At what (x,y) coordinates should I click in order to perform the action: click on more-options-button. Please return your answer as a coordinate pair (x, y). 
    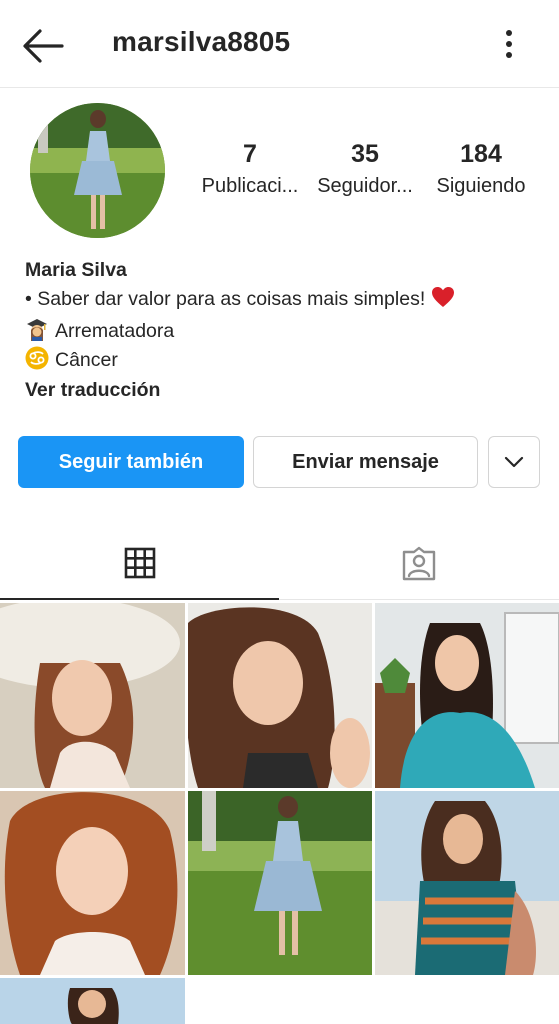
    Looking at the image, I should click on (509, 44).